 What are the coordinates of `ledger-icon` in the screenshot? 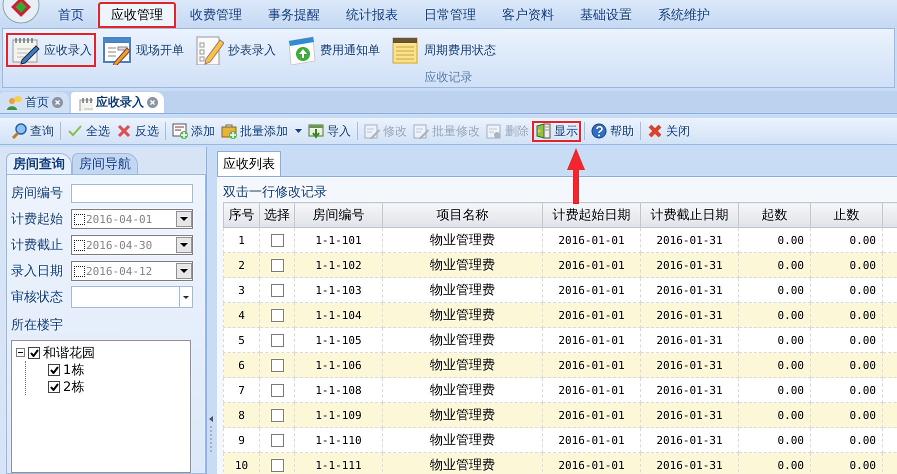 It's located at (405, 50).